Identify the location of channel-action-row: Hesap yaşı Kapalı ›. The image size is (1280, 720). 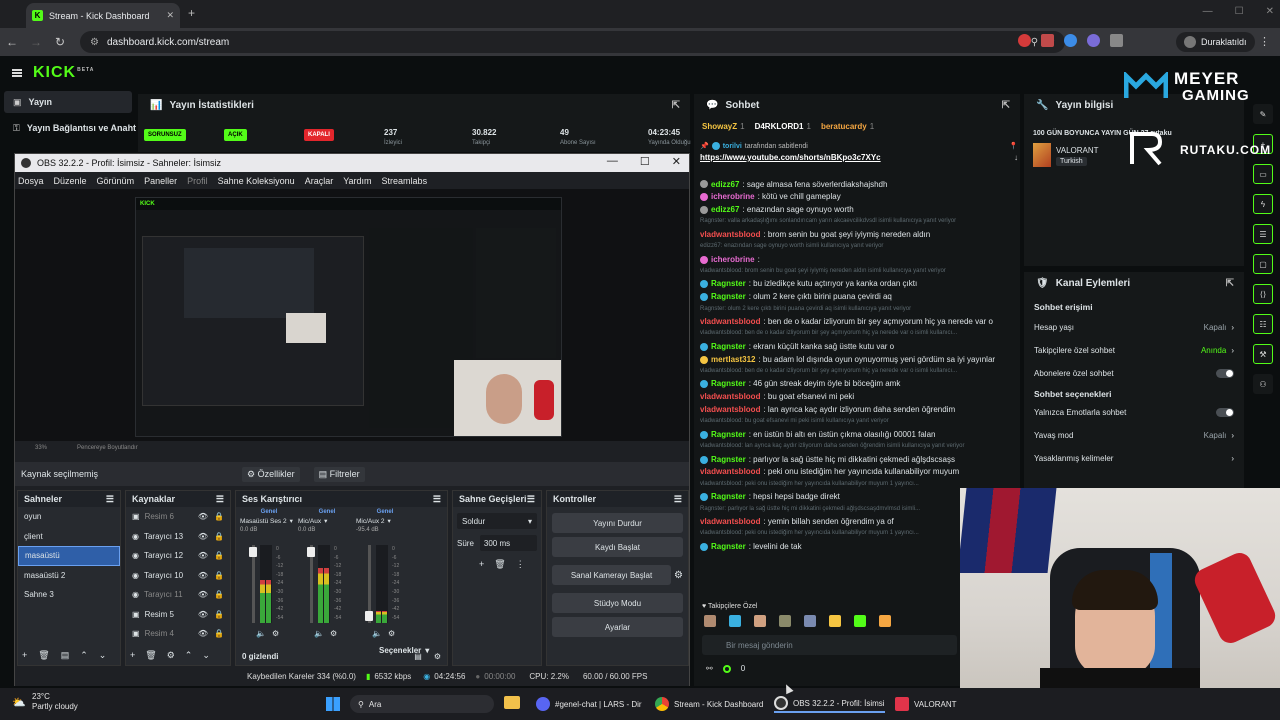
(1134, 327).